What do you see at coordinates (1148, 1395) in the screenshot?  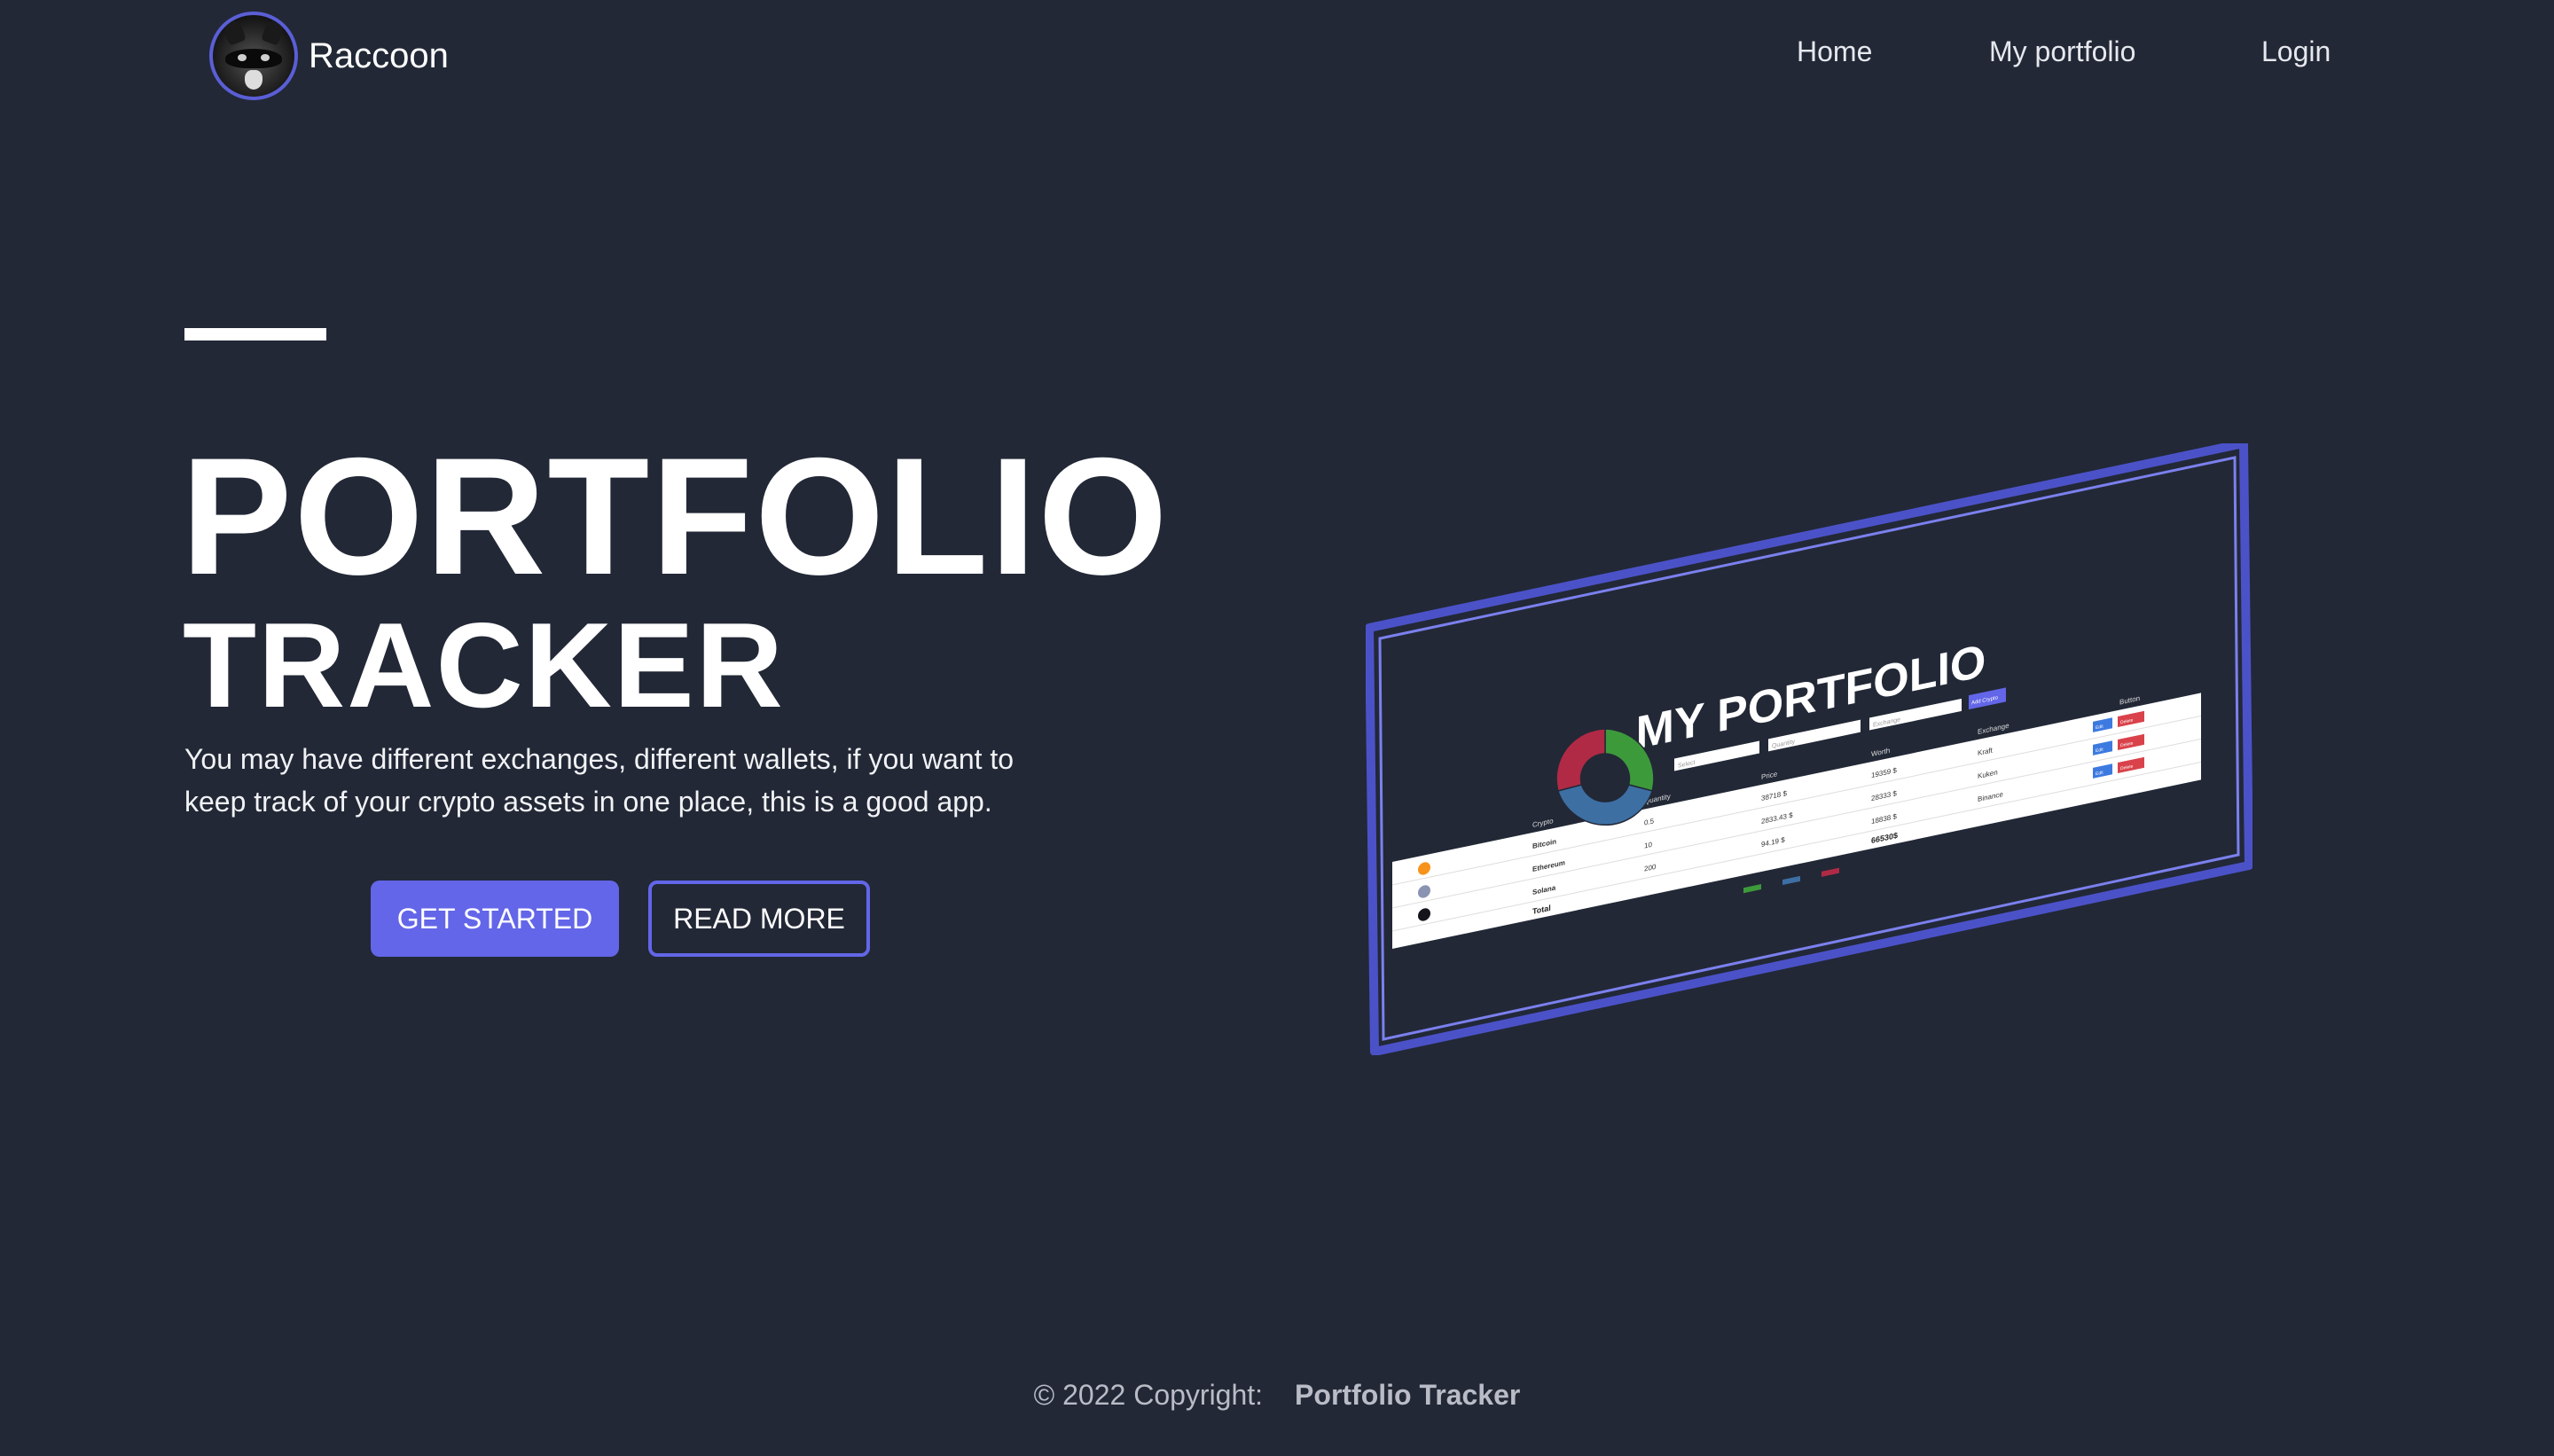 I see `footer-copyright: © 2022 Copyright:` at bounding box center [1148, 1395].